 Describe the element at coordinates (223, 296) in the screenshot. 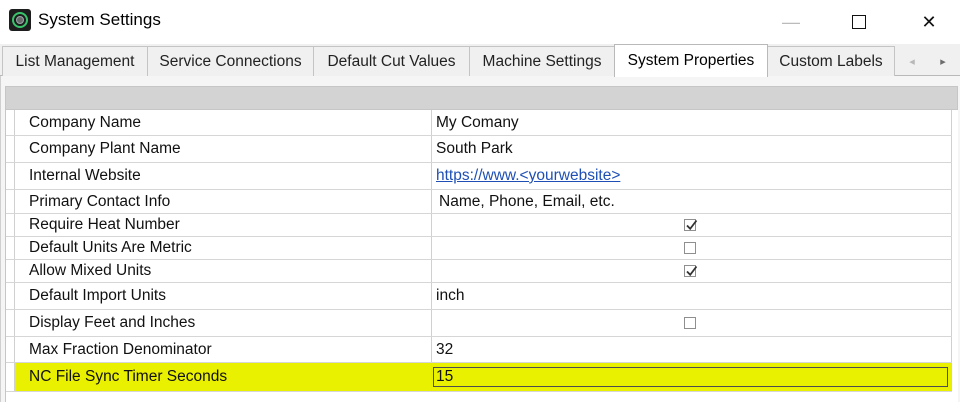

I see `property-name: Default Import Units` at that location.